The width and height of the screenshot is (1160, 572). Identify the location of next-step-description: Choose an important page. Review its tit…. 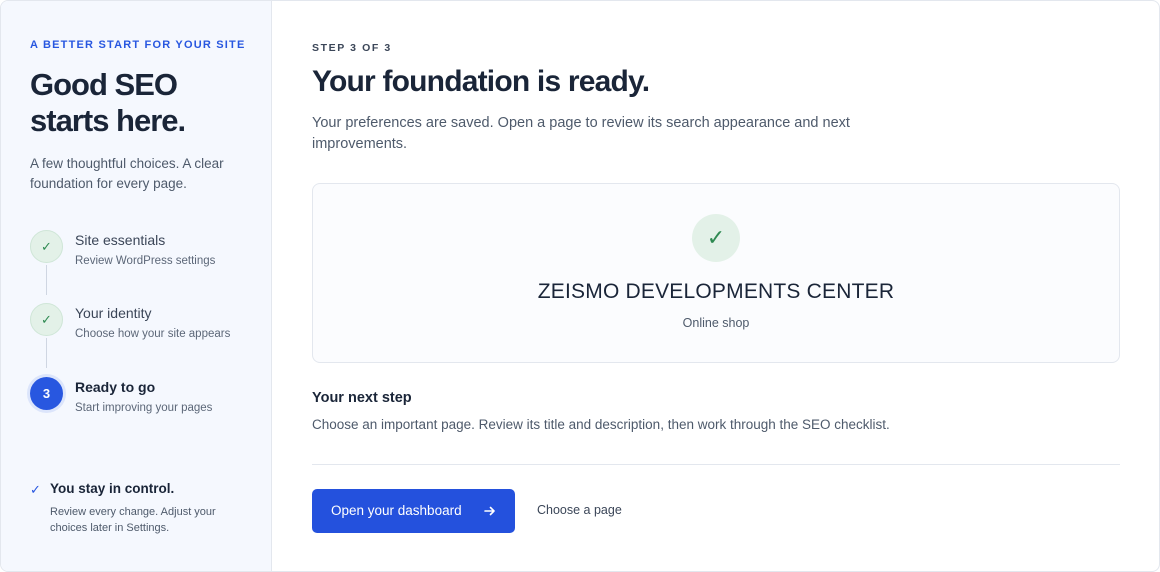
(601, 424).